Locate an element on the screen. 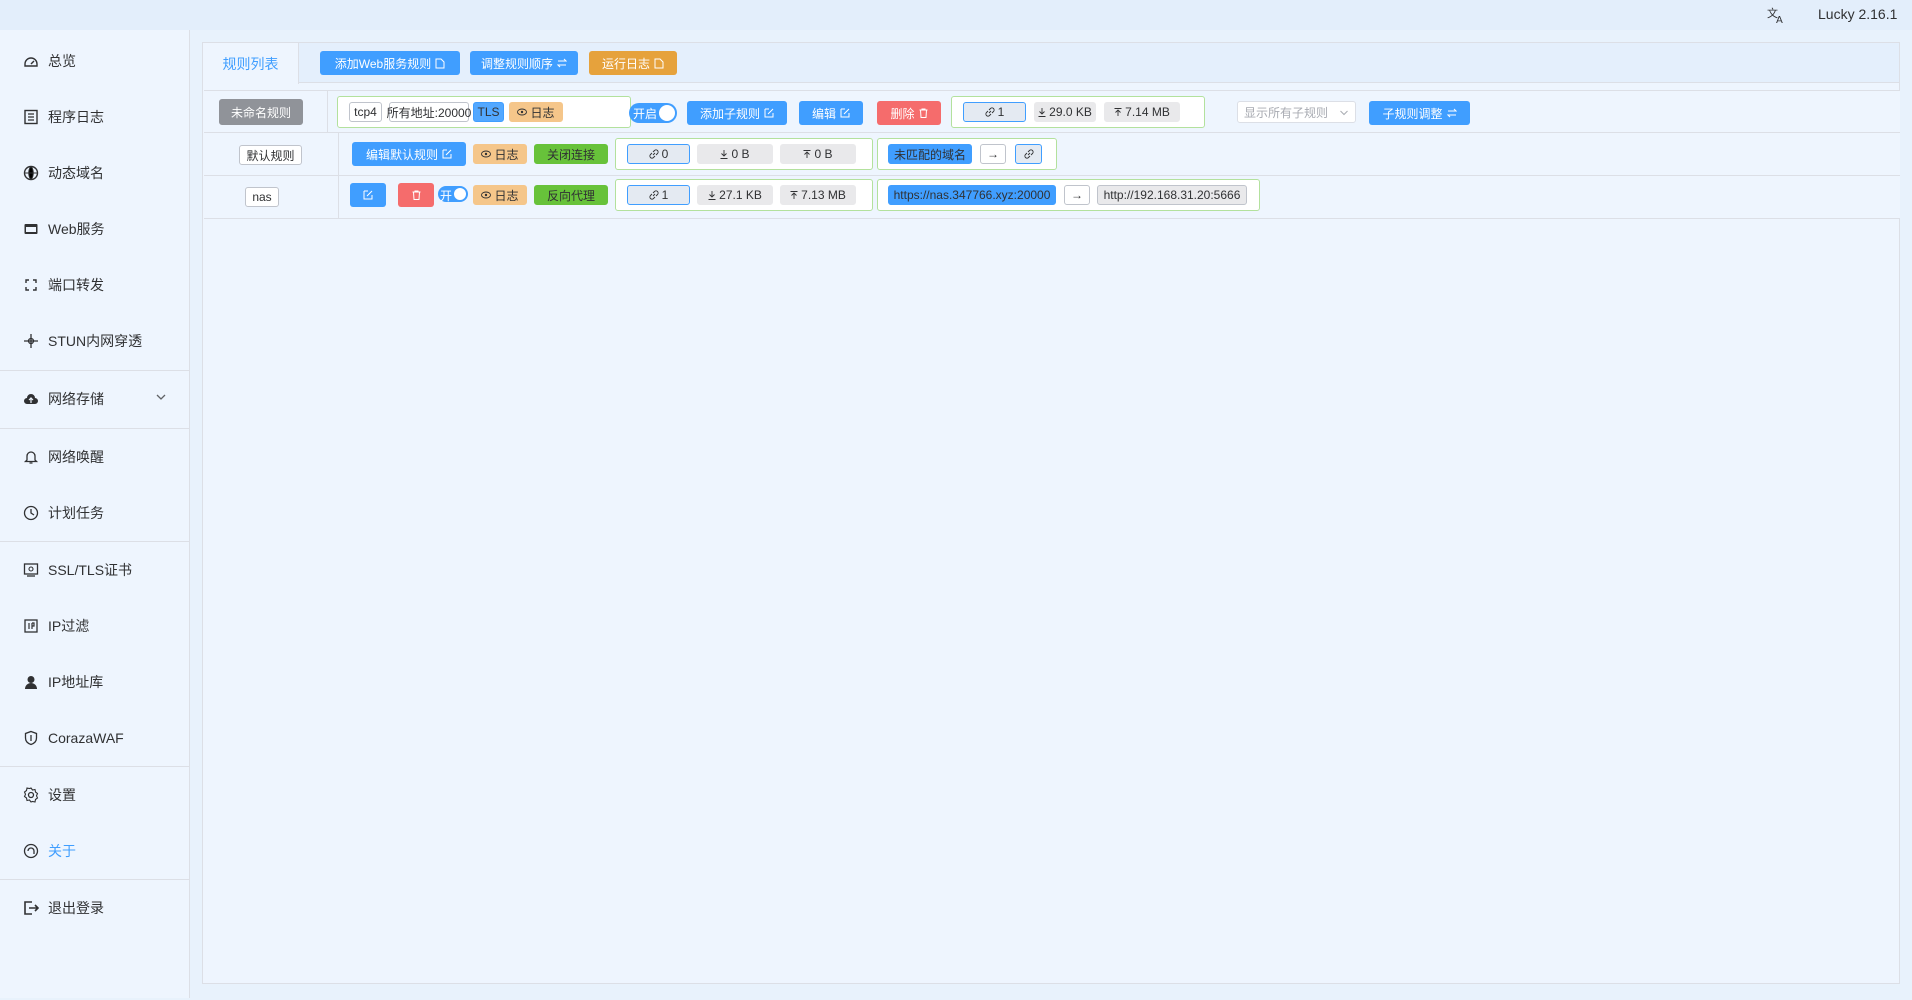  sidebar-item-label: 网络存储 is located at coordinates (76, 399).